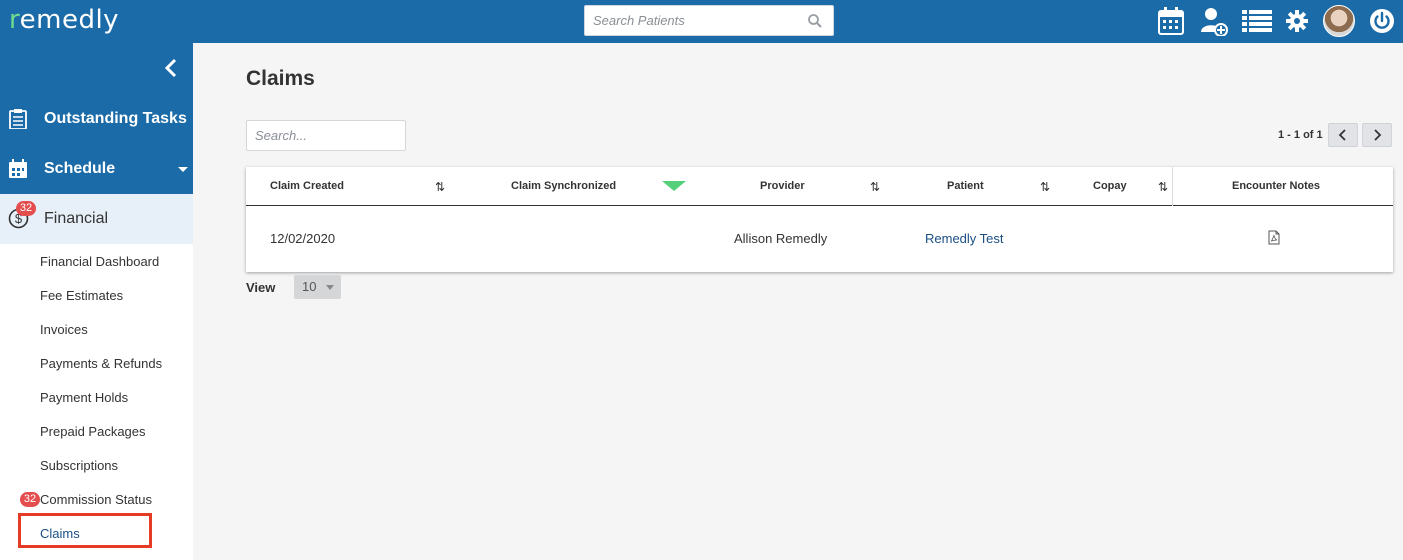 The width and height of the screenshot is (1403, 560). What do you see at coordinates (307, 186) in the screenshot?
I see `column-header-claim-created: Claim Created` at bounding box center [307, 186].